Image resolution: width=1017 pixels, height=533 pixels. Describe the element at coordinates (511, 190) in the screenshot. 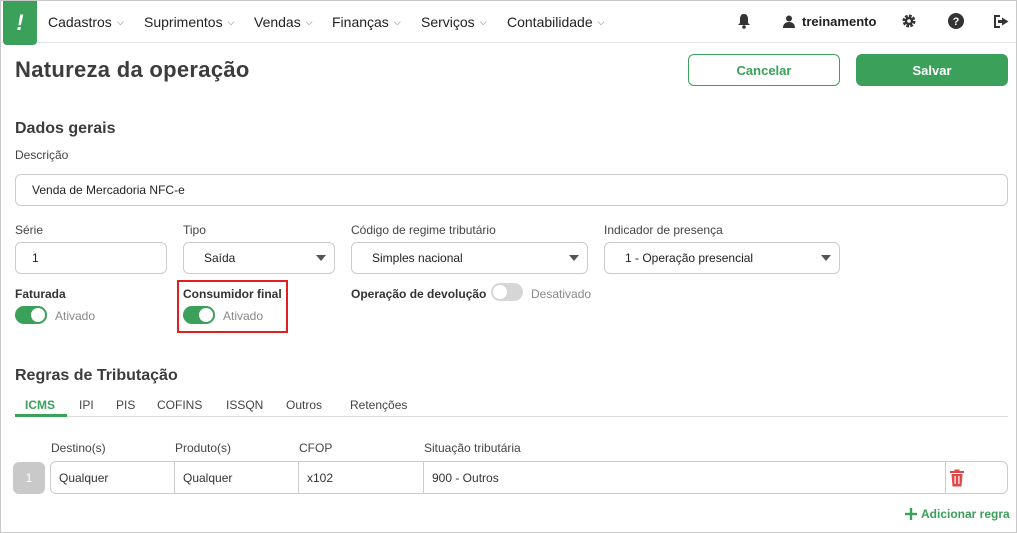

I see `descricao-input: Venda de Mercadoria NFC-e` at that location.